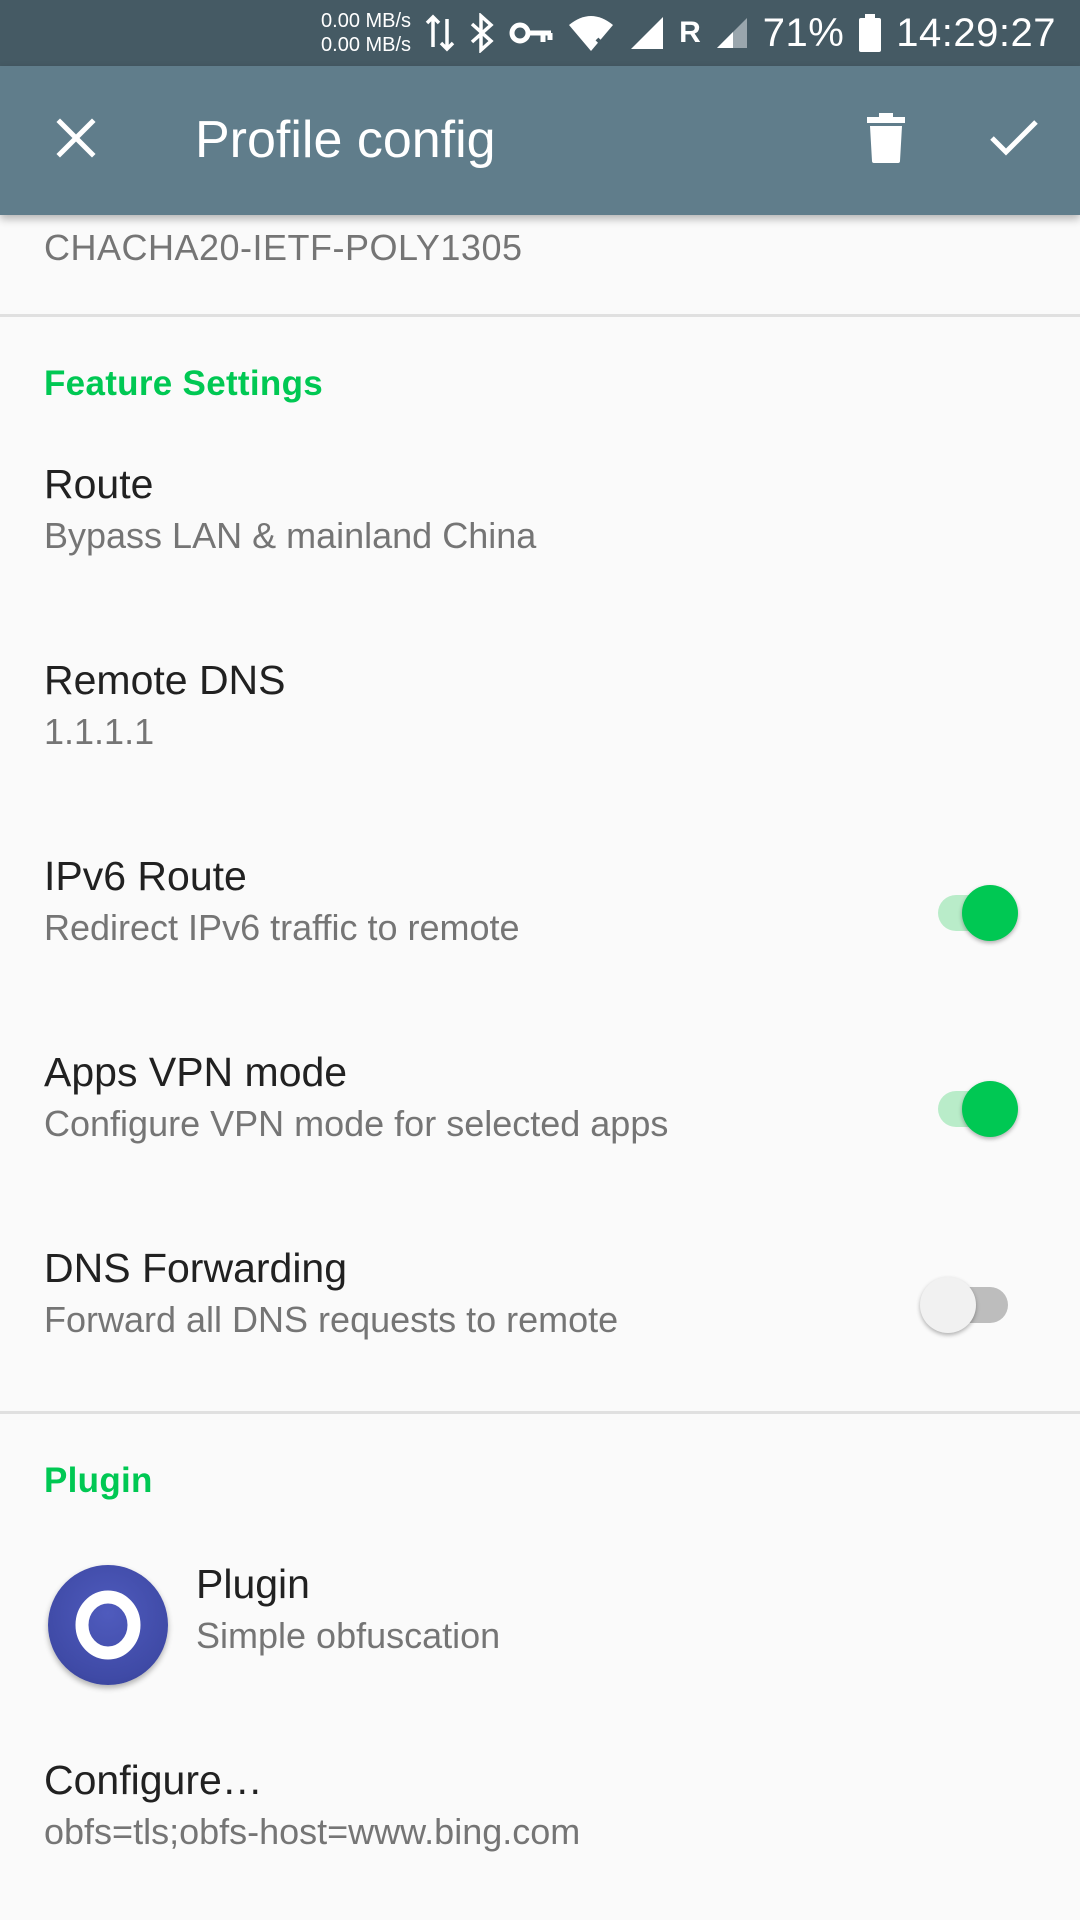 Image resolution: width=1080 pixels, height=1920 pixels. Describe the element at coordinates (647, 33) in the screenshot. I see `signal-icon` at that location.